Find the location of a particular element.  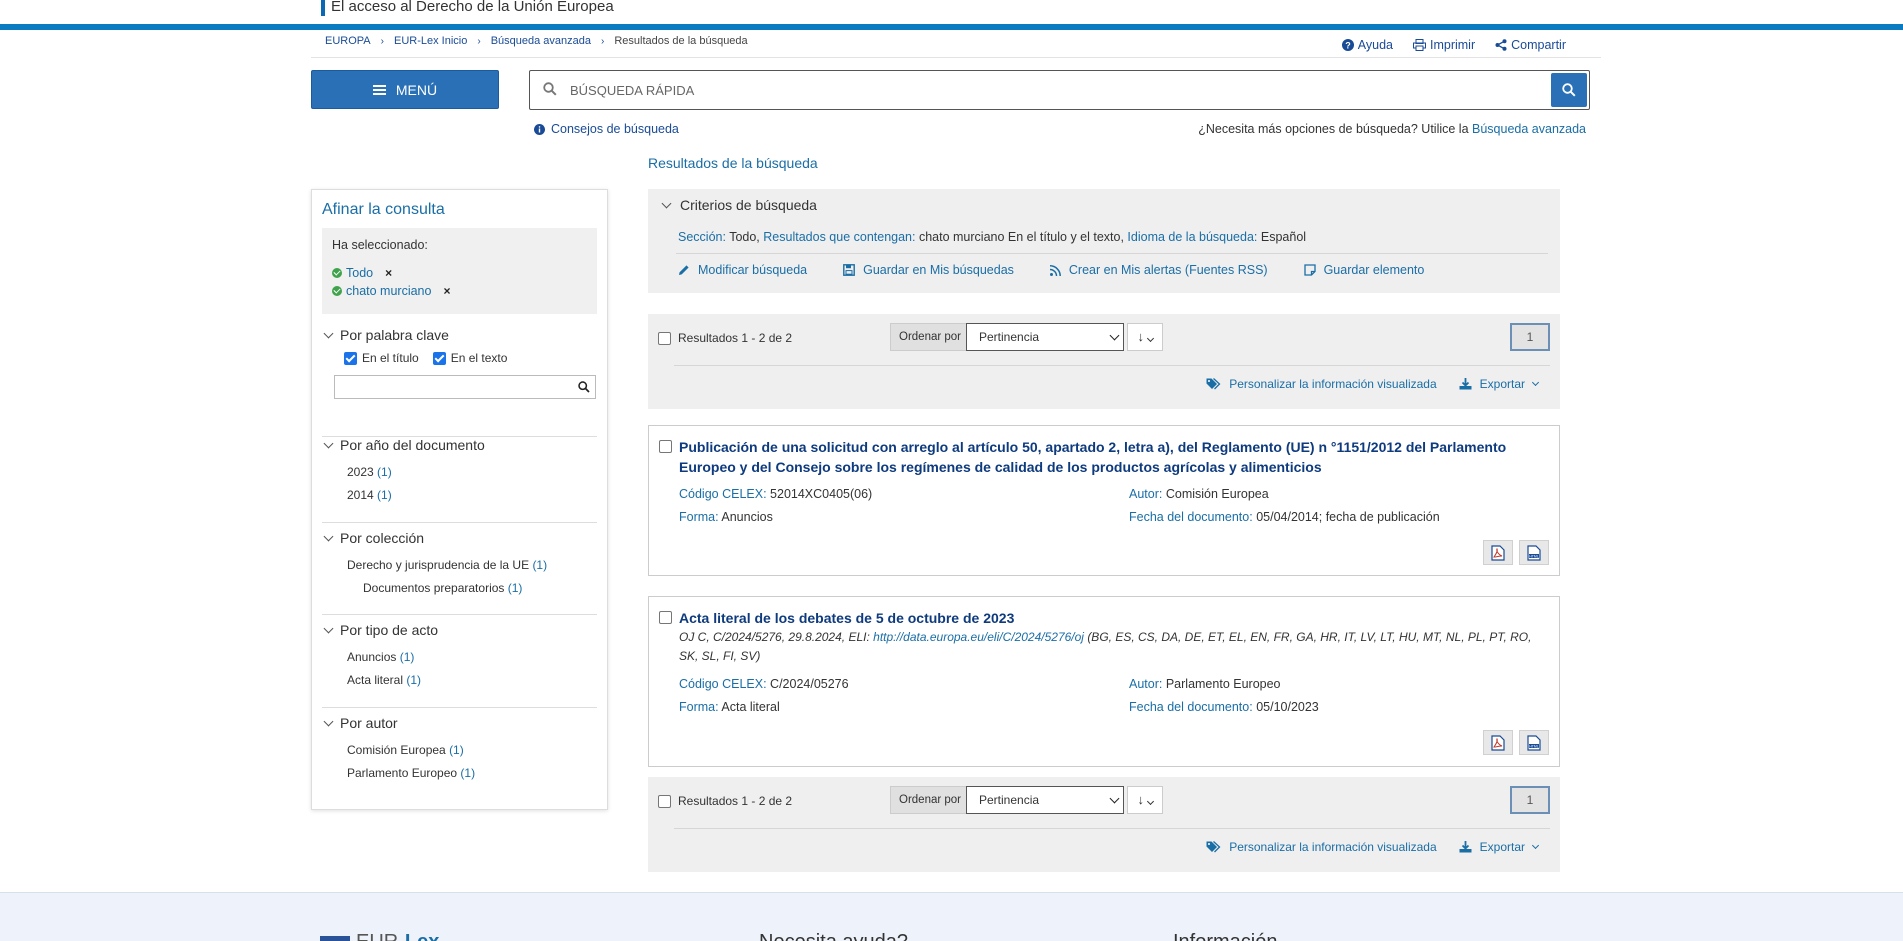

search-submit-button is located at coordinates (1569, 90).